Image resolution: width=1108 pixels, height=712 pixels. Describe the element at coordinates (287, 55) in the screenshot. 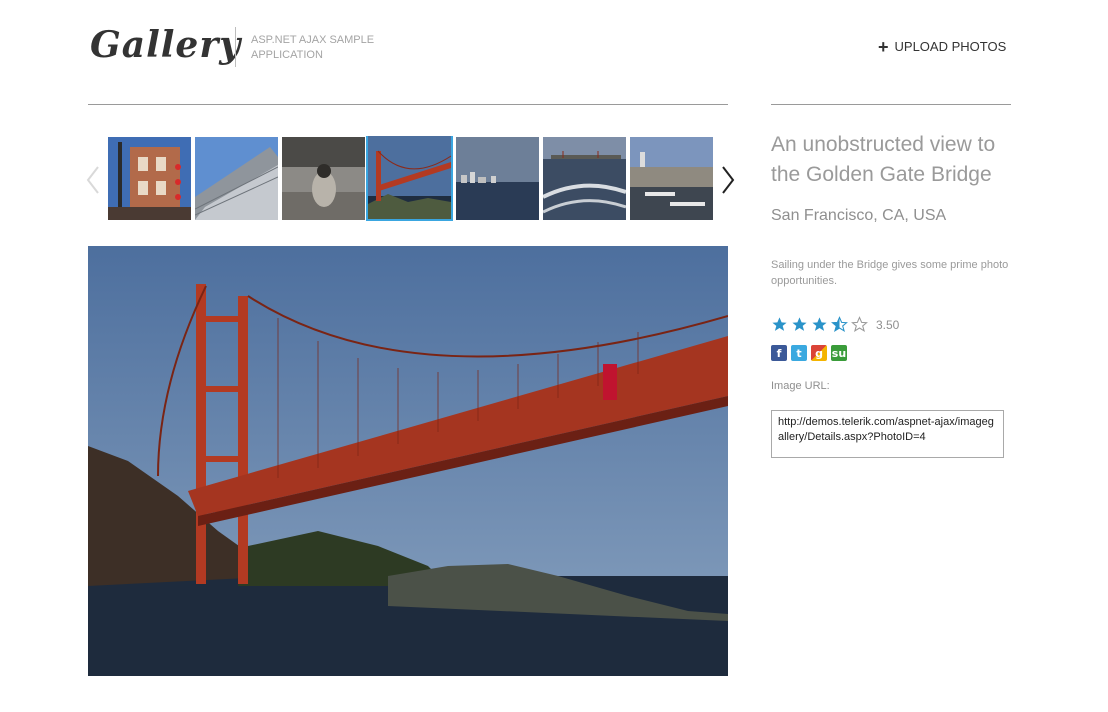

I see `subtitle-line-2: APPLICATION` at that location.